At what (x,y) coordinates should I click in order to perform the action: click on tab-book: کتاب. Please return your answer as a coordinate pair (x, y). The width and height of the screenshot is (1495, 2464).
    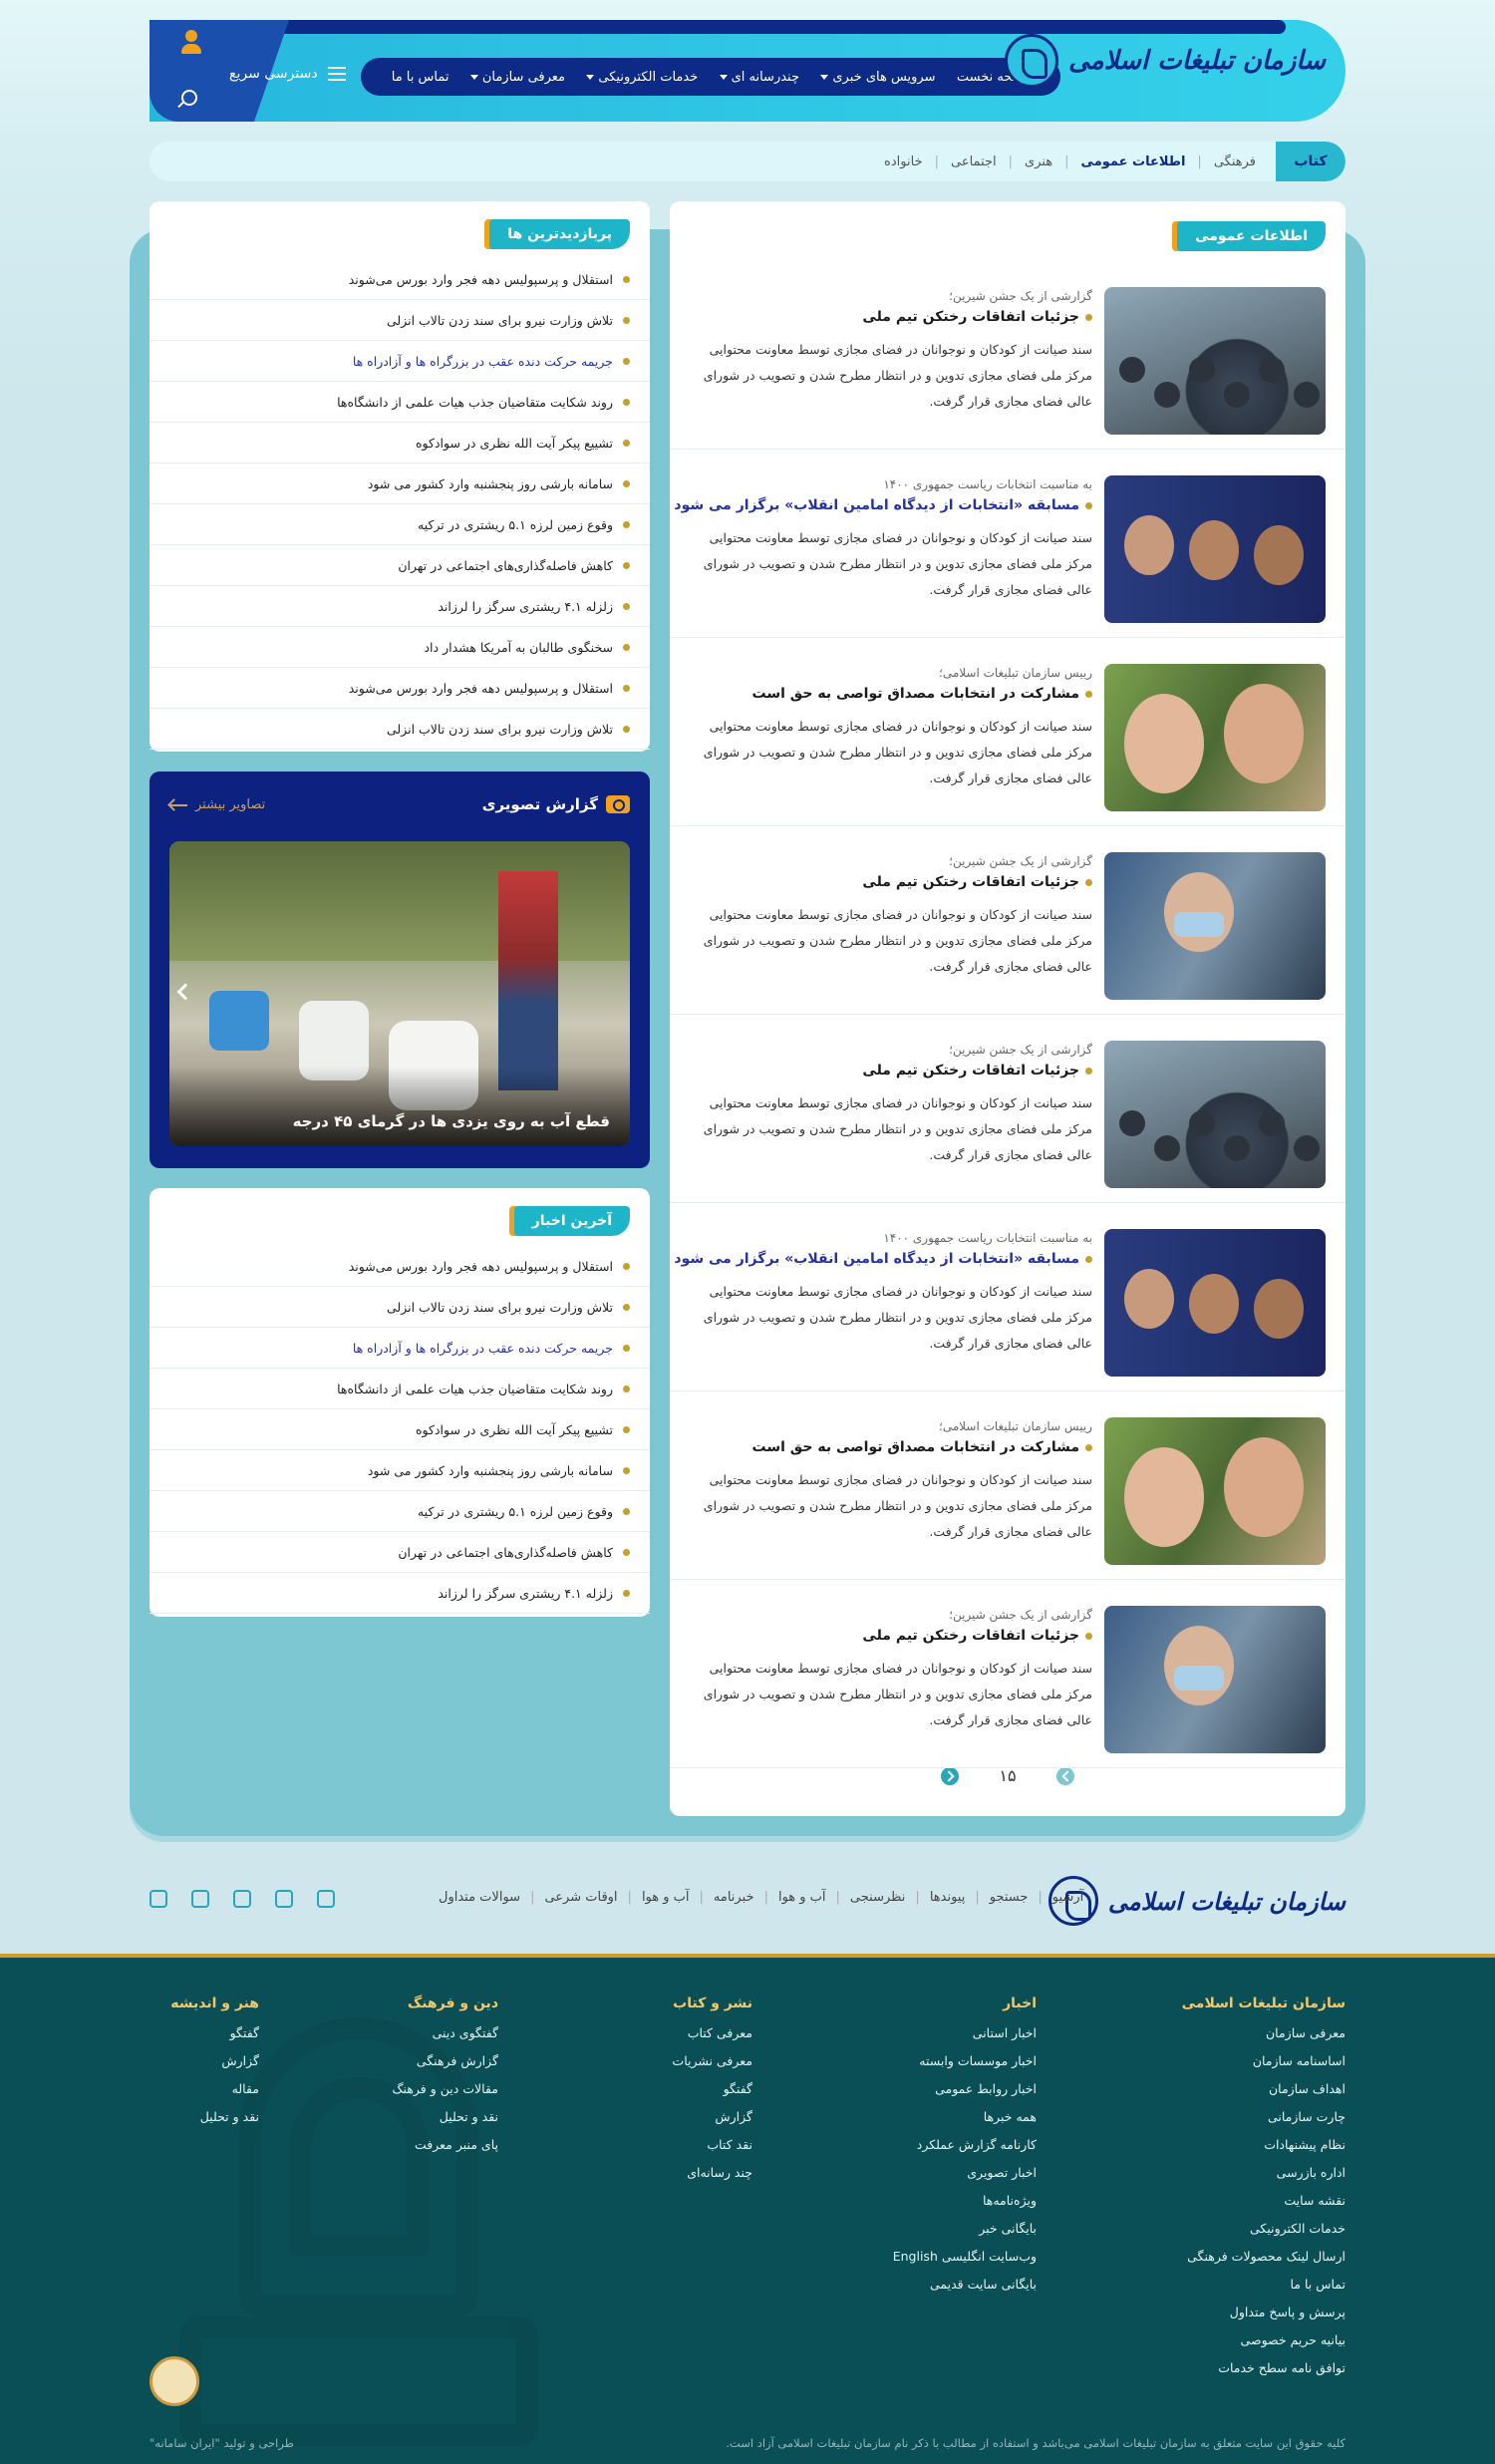
    Looking at the image, I should click on (1311, 161).